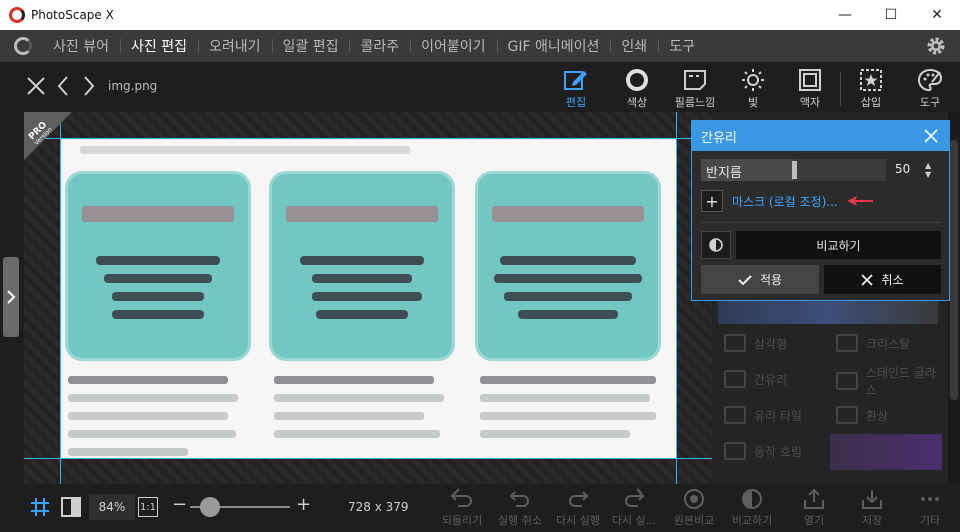 The image size is (960, 532). What do you see at coordinates (814, 498) in the screenshot?
I see `upload-icon` at bounding box center [814, 498].